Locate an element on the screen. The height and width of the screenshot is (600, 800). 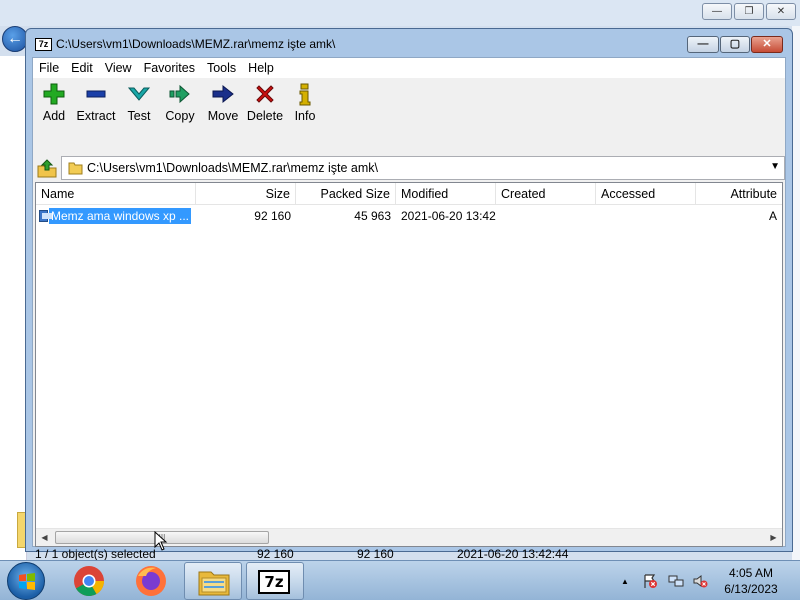
background-titlebar: — ❐ ✕ is located at coordinates (400, 13).